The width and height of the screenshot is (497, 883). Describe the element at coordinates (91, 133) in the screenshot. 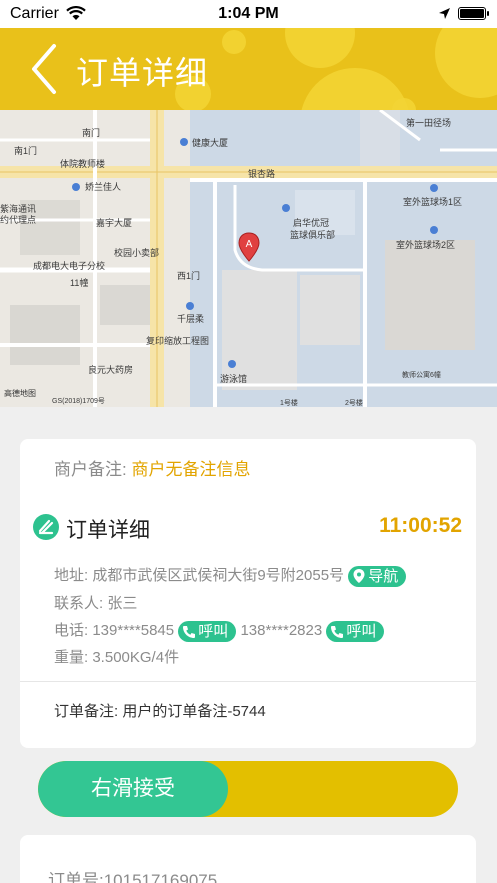

I see `map-label: 南门` at that location.